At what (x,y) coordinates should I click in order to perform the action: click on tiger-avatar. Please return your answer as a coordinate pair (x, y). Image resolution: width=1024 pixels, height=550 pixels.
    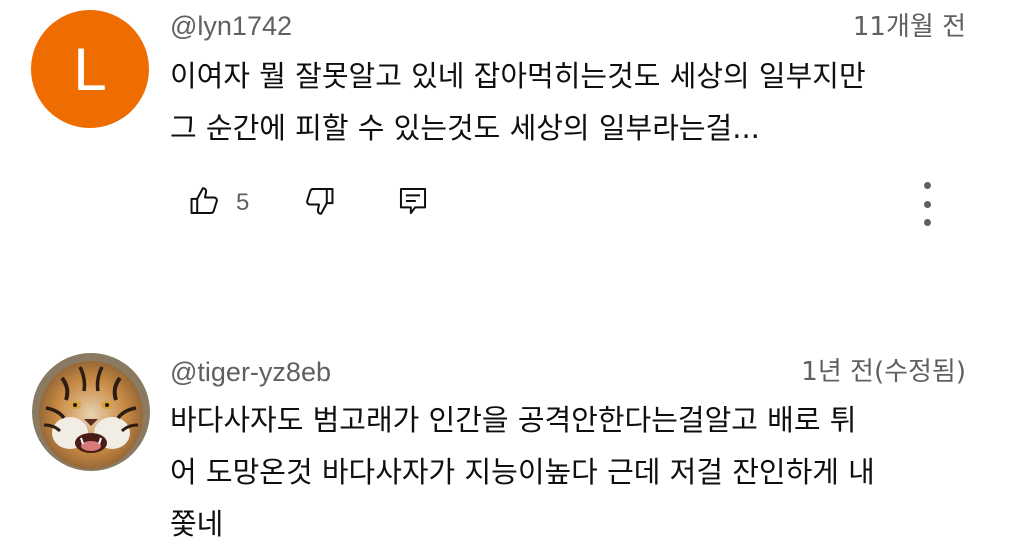
    Looking at the image, I should click on (91, 412).